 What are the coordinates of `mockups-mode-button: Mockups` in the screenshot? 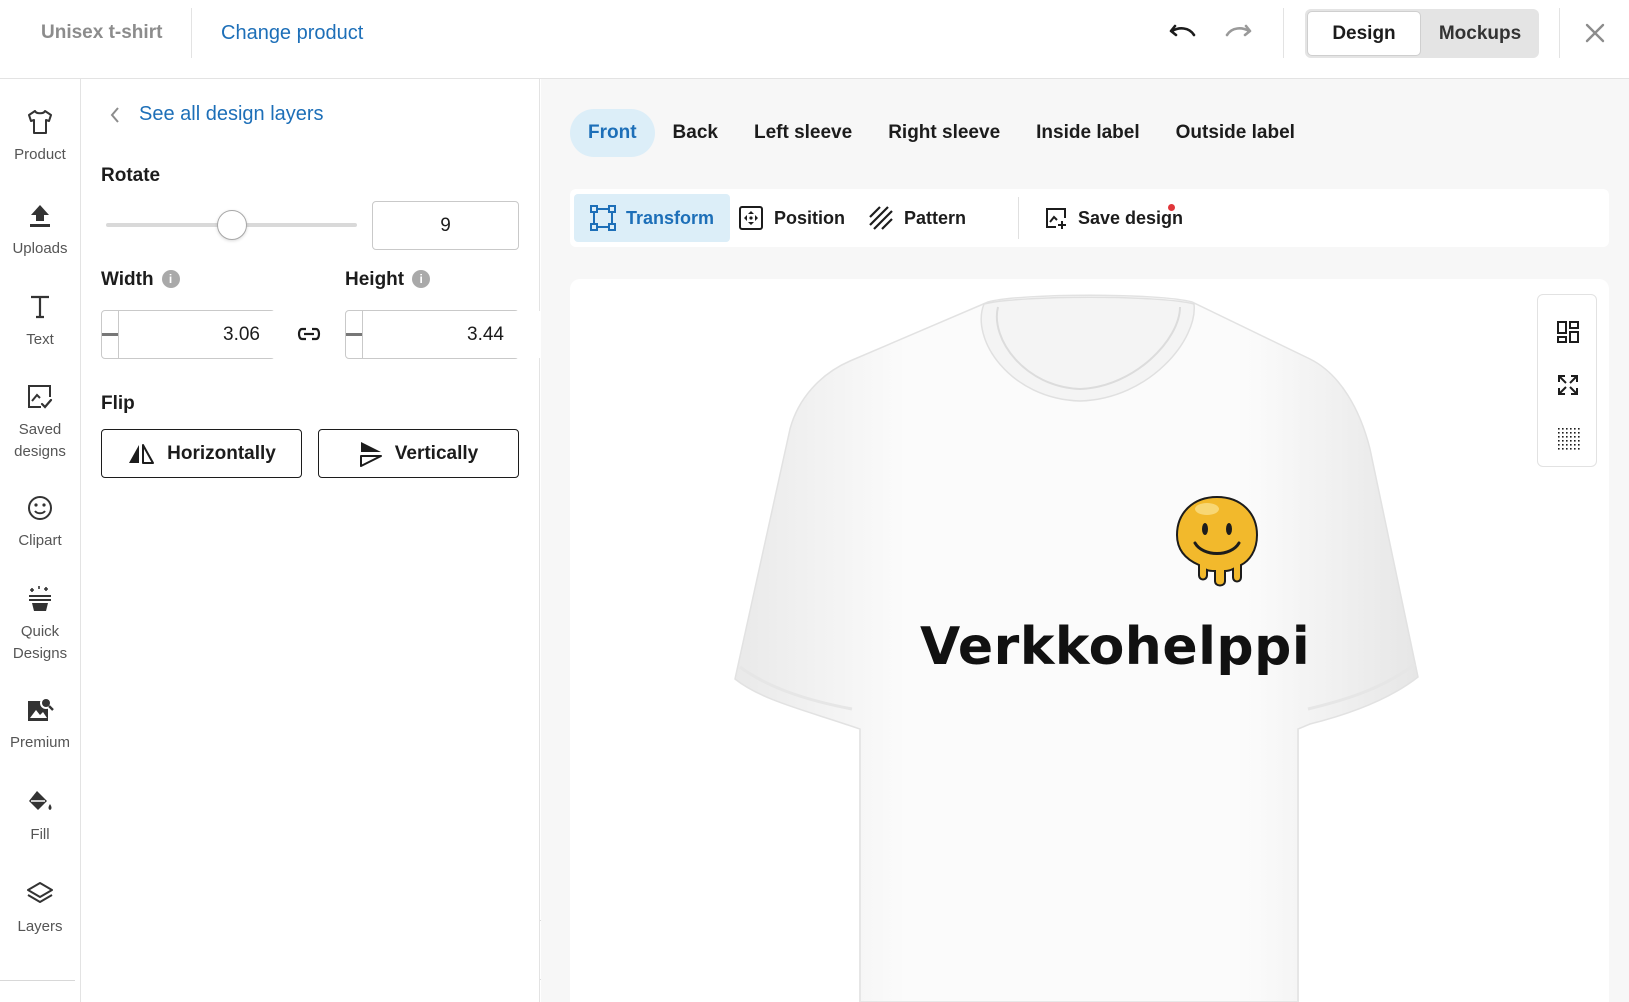 It's located at (1480, 33).